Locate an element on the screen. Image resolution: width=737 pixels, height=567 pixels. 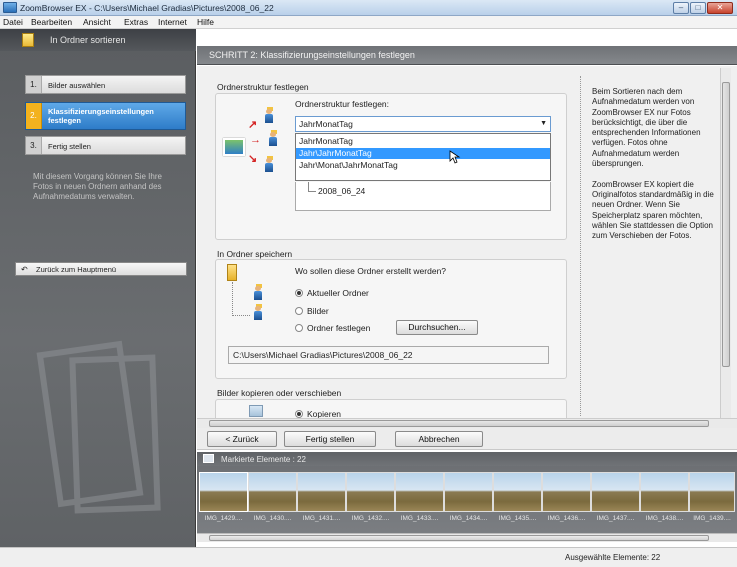
dropdown-option: Jahr\Monat\JahrMonatTag is located at coordinates (423, 165).